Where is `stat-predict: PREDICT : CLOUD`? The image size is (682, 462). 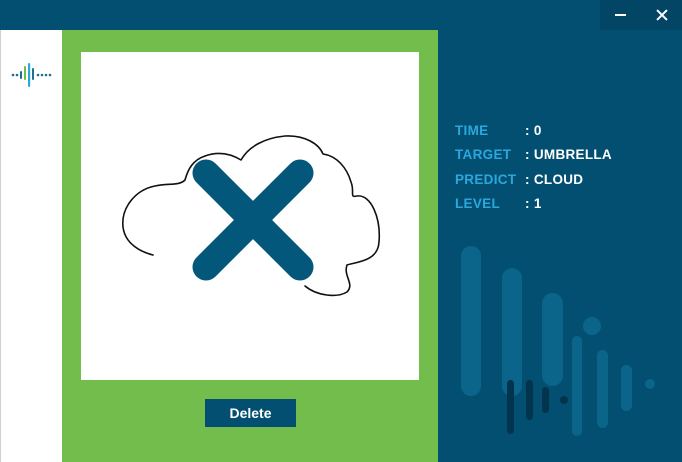
stat-predict: PREDICT : CLOUD is located at coordinates (533, 179).